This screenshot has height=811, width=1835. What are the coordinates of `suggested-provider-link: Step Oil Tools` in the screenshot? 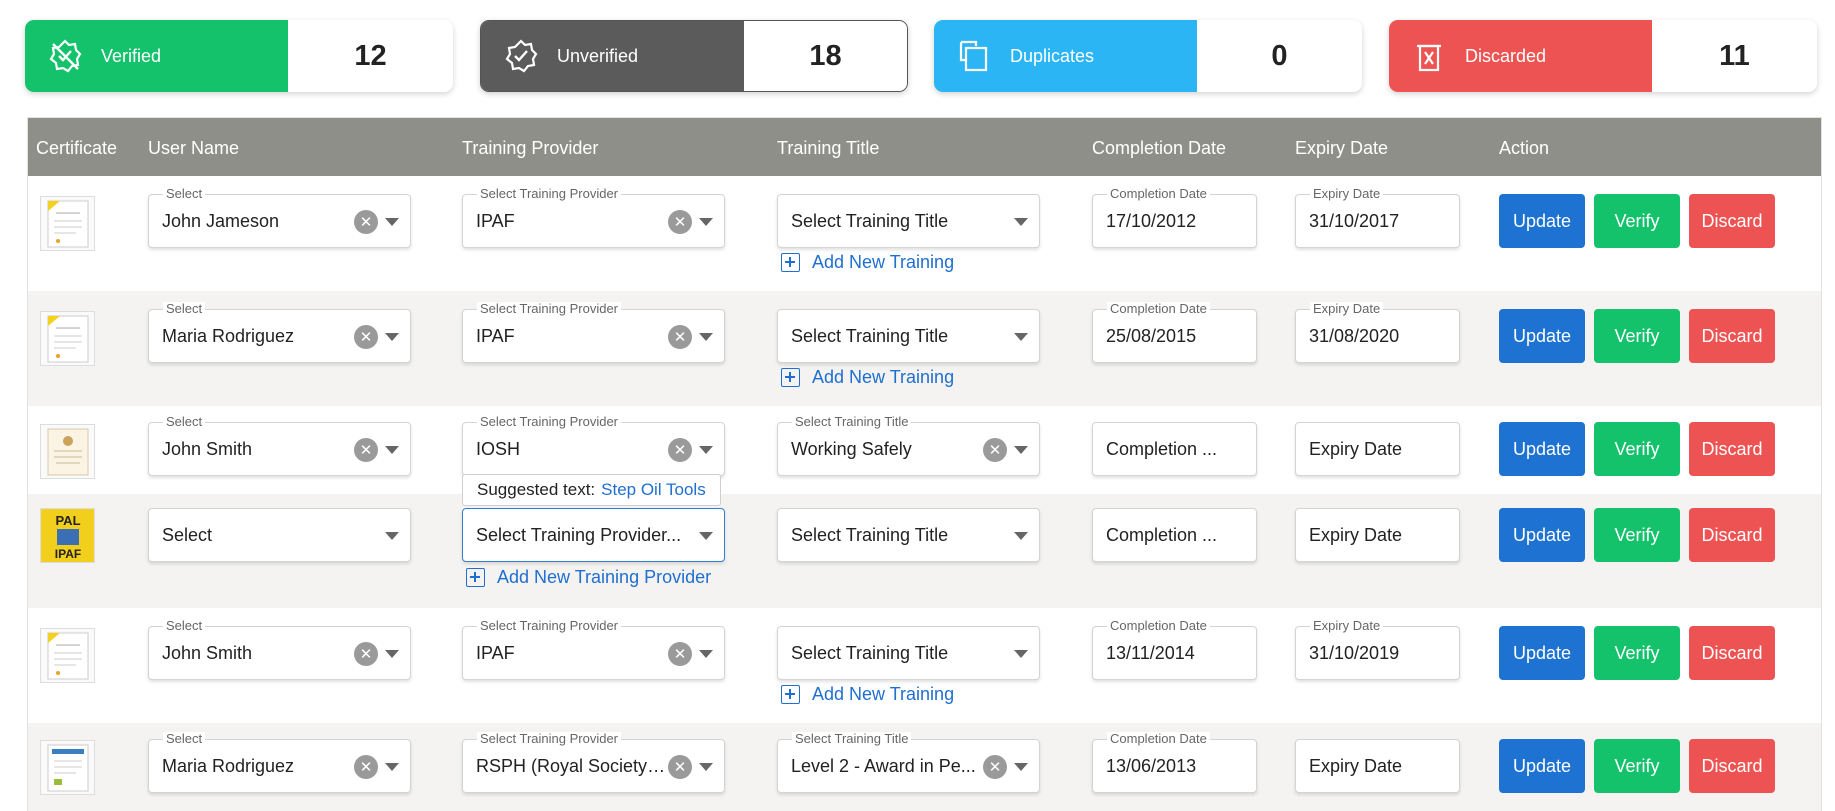 It's located at (653, 490).